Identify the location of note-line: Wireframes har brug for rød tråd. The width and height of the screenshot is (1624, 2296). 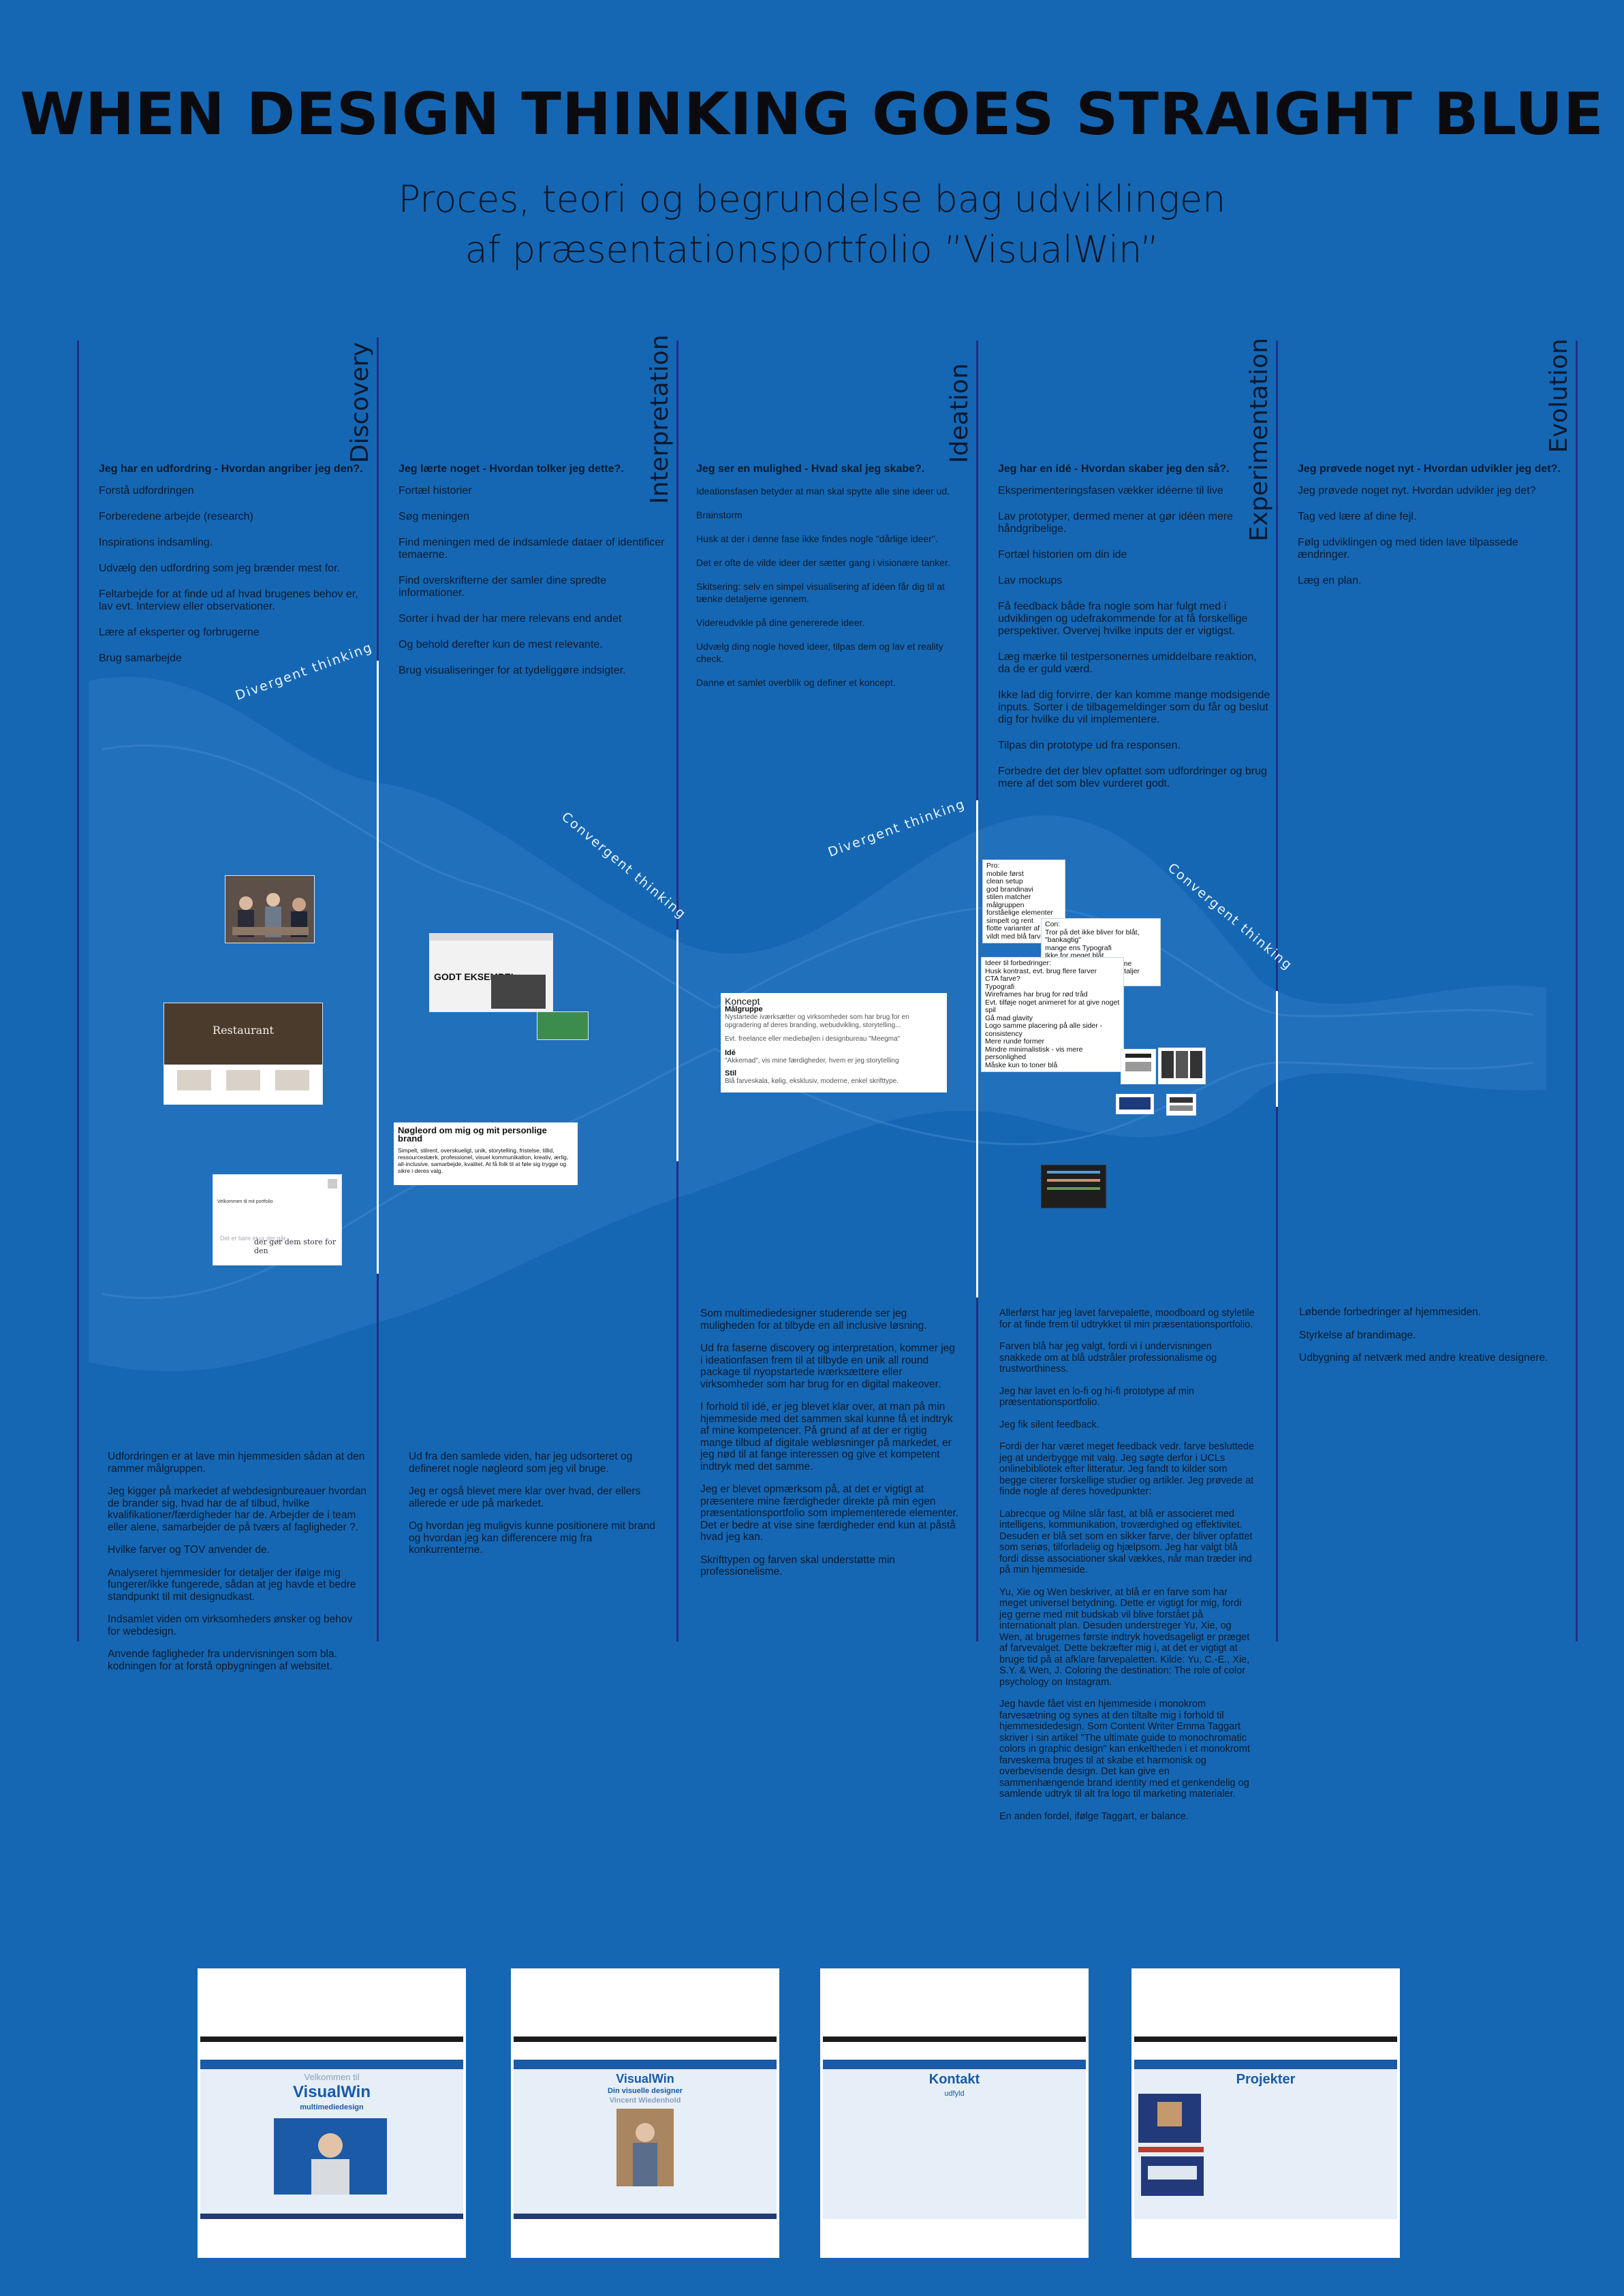
(1036, 994).